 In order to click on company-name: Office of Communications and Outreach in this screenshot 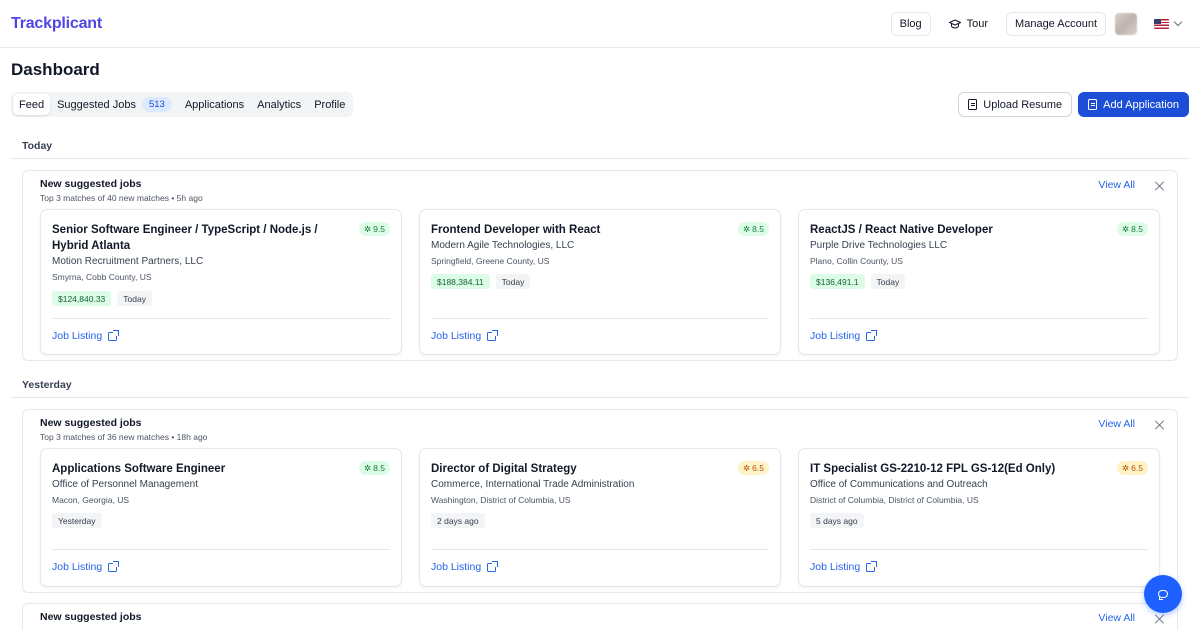, I will do `click(899, 484)`.